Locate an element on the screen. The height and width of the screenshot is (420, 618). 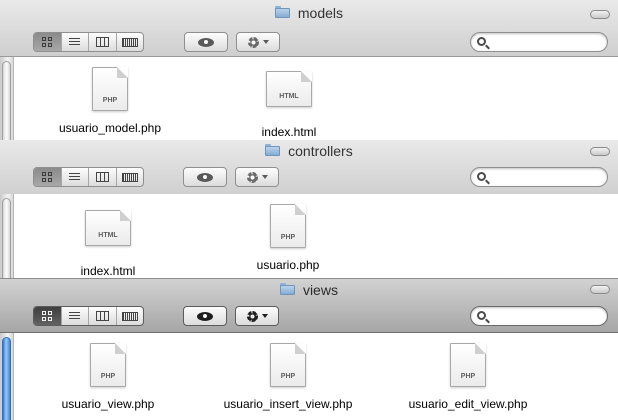
file-name: usuario_model.php is located at coordinates (110, 128).